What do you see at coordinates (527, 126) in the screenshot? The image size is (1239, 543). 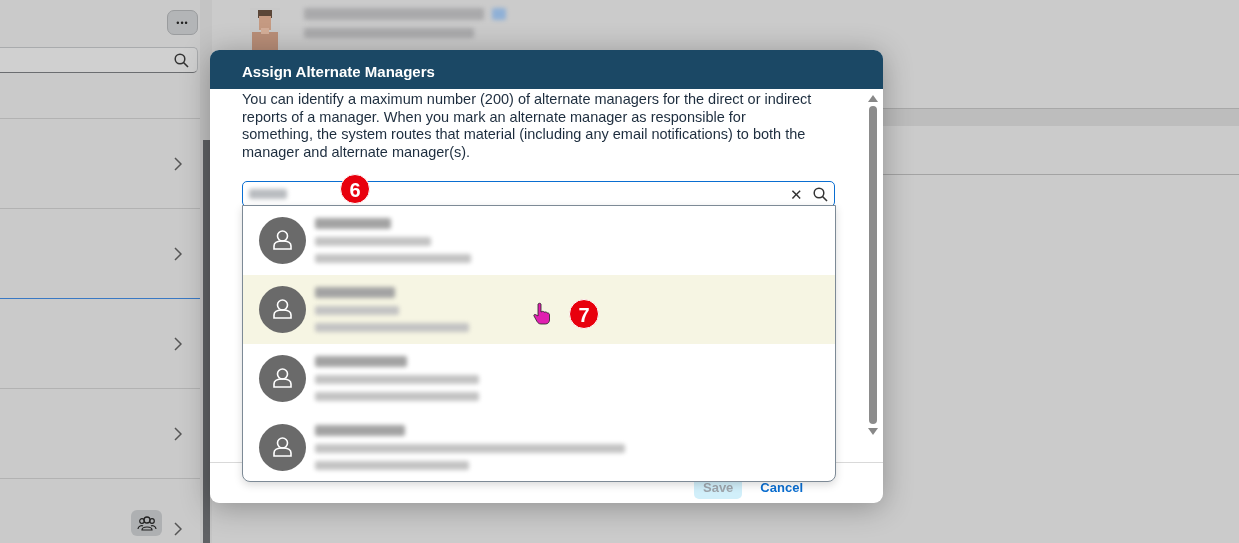 I see `description-text: You can identify a maximum number (200) of alternate managers for the direct or indirect reports of a manager. When you mark an alternate manager as responsible for something, the system routes that material (including any email notifications) to both the manager and alternate manager(s).` at bounding box center [527, 126].